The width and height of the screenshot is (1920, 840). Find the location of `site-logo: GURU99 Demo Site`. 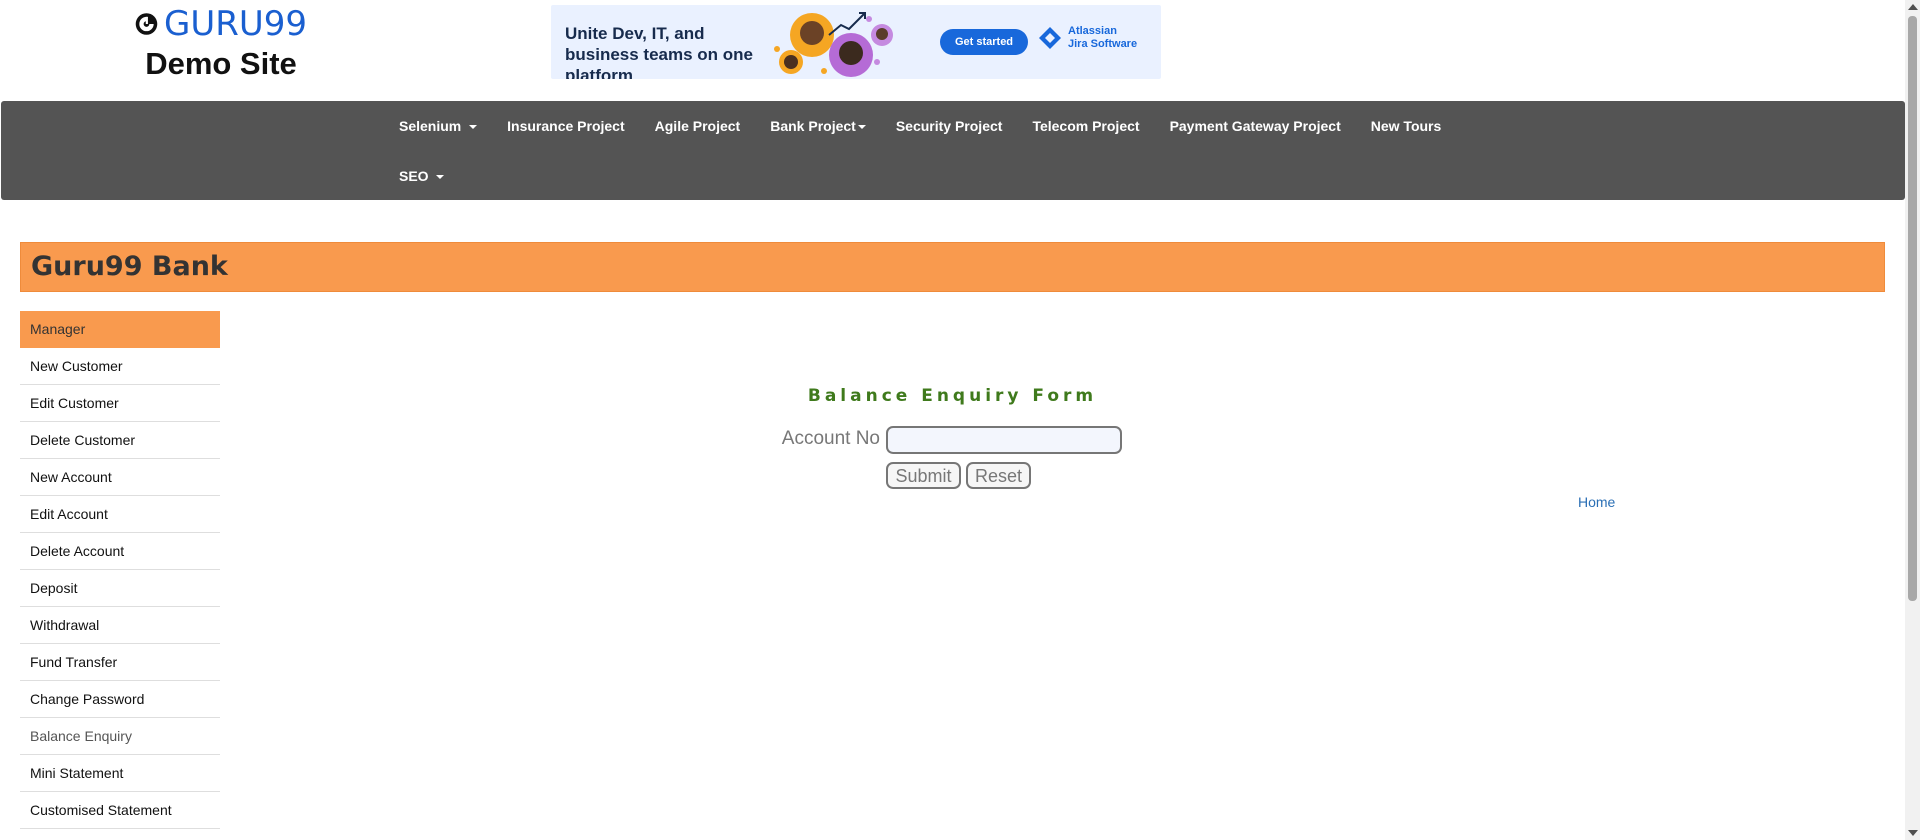

site-logo: GURU99 Demo Site is located at coordinates (221, 43).